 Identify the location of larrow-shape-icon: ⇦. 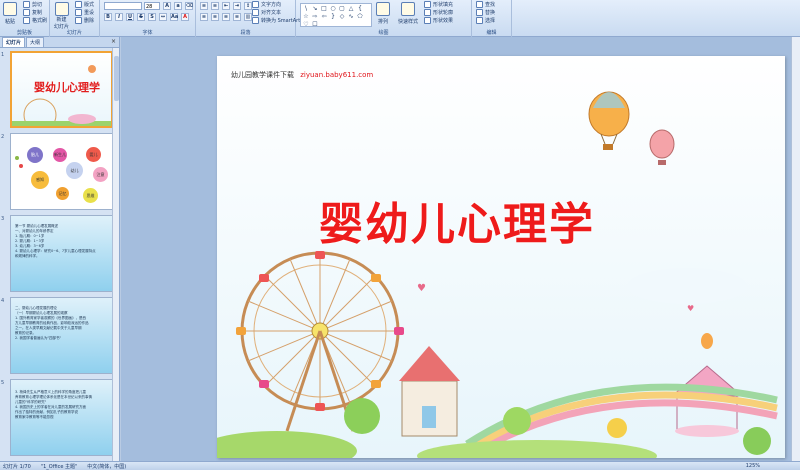
(324, 16).